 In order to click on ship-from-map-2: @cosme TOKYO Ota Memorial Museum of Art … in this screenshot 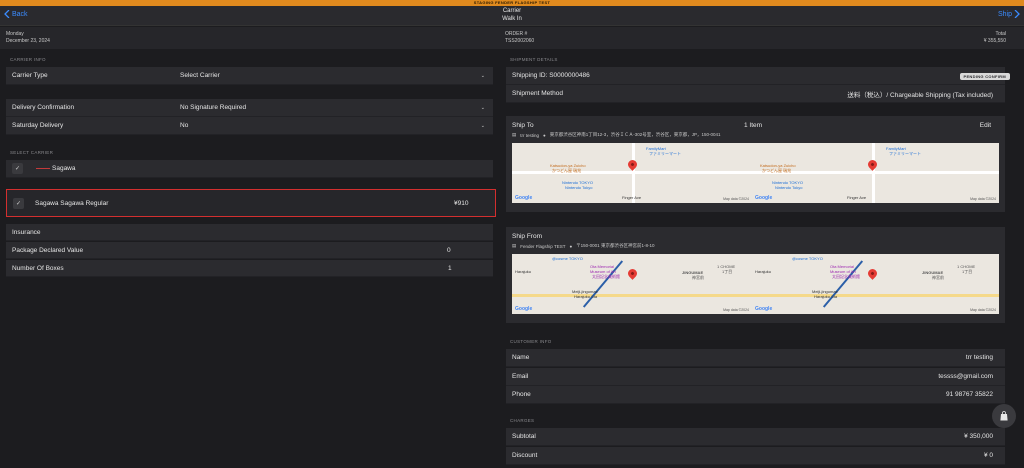, I will do `click(875, 284)`.